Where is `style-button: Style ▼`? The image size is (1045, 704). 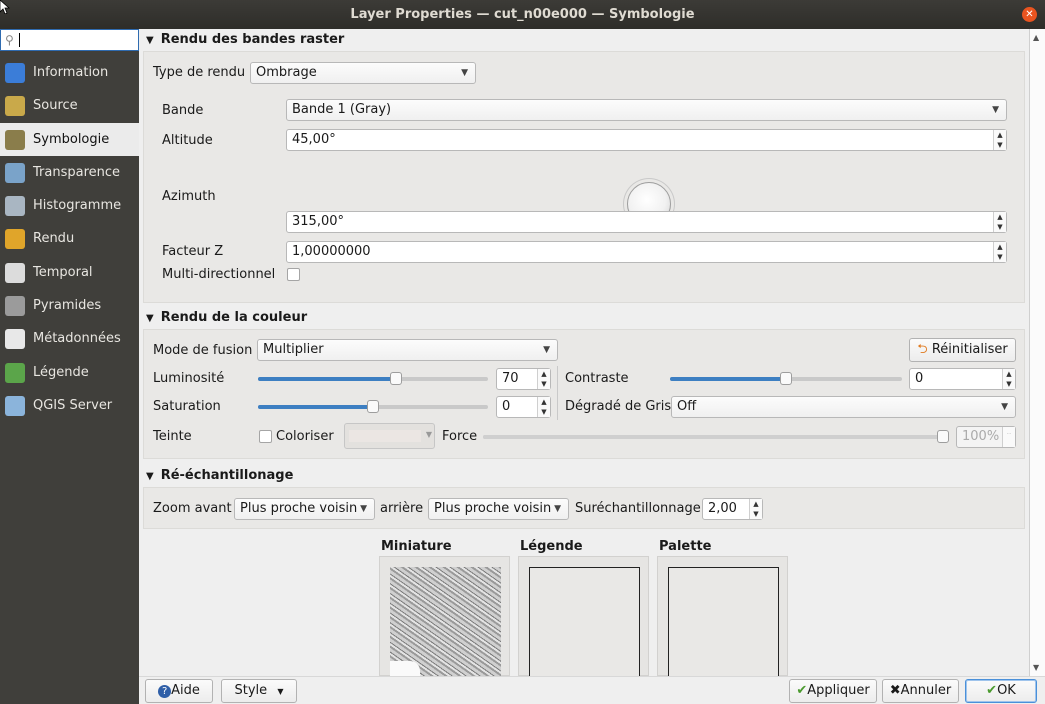
style-button: Style ▼ is located at coordinates (259, 691).